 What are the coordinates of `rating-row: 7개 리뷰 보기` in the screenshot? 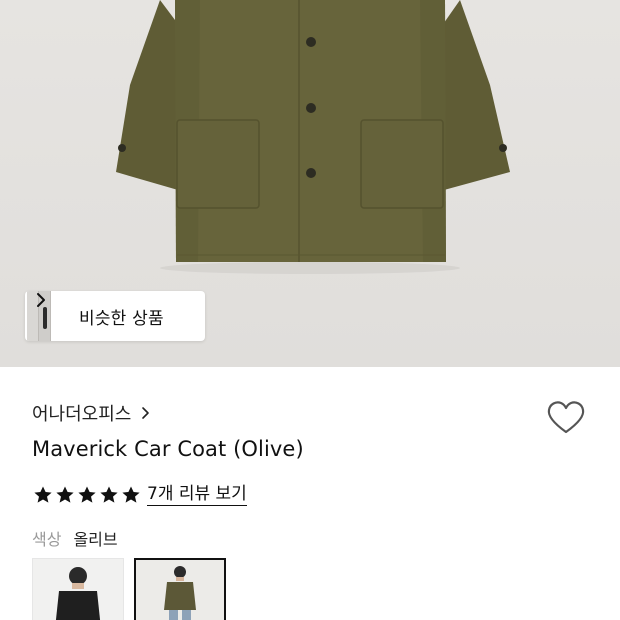 It's located at (140, 495).